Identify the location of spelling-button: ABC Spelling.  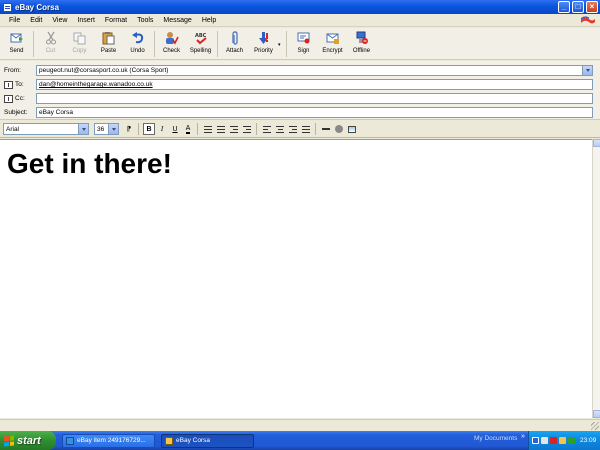
(200, 43).